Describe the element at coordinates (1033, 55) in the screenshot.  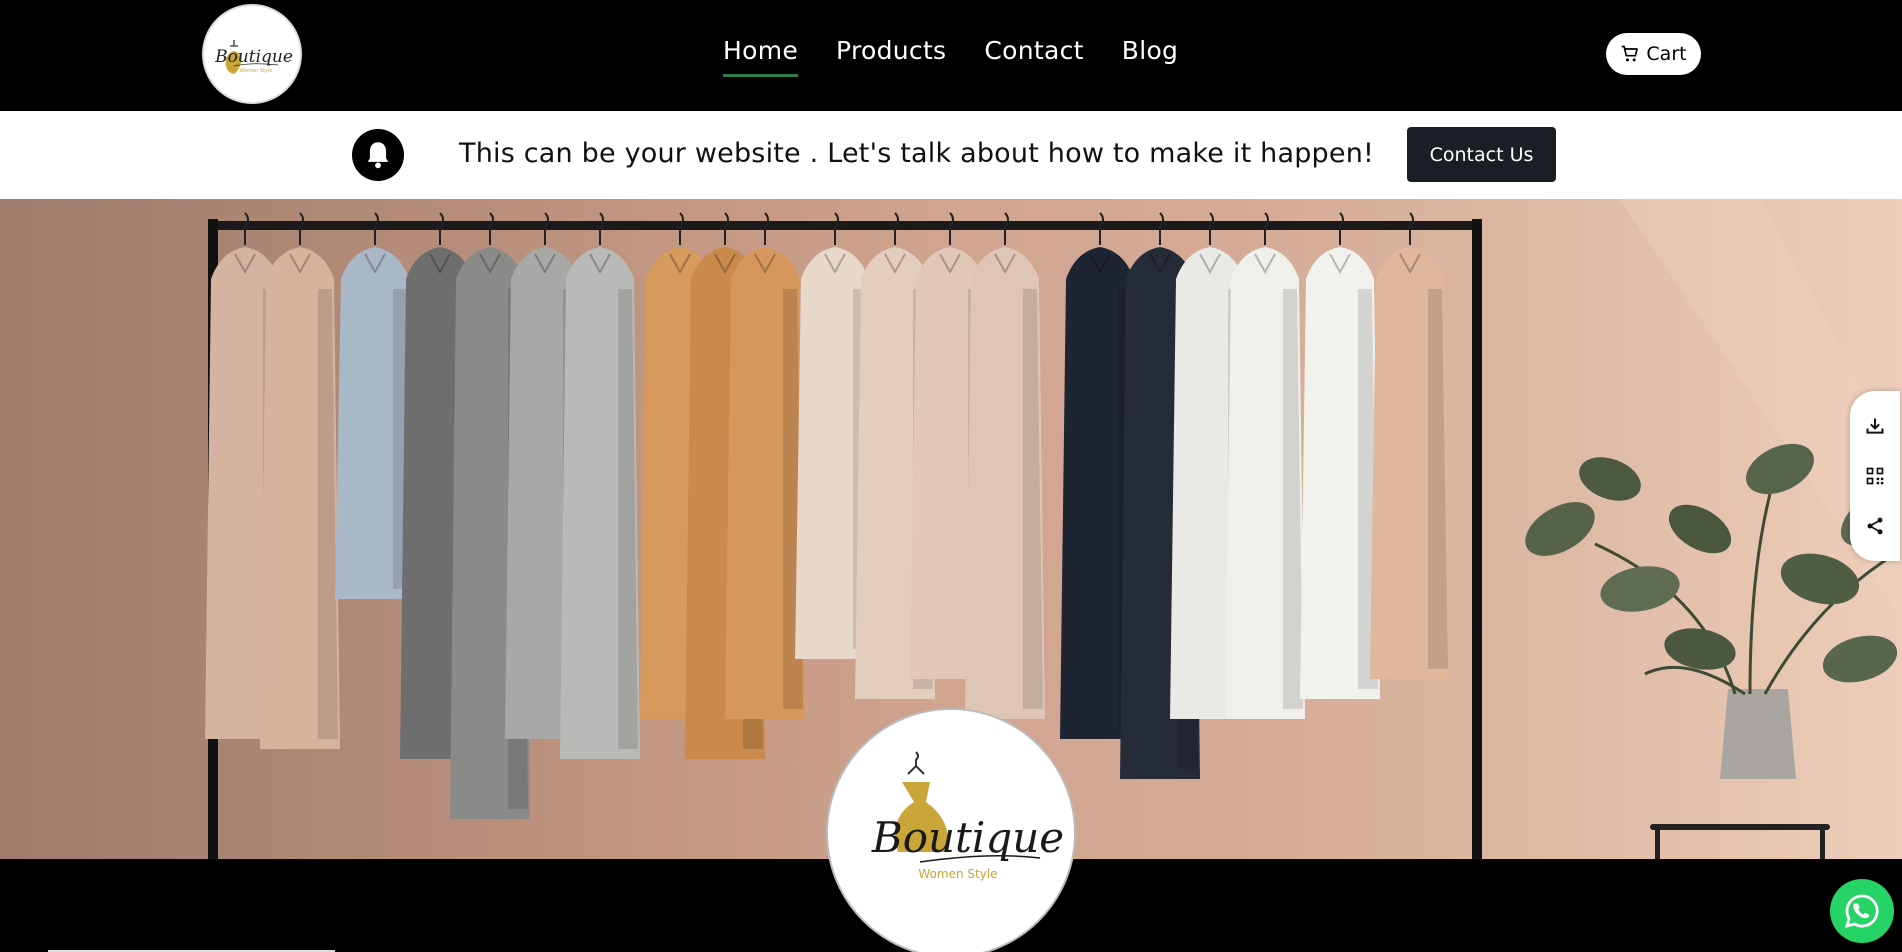
I see `nav-contact: Contact` at that location.